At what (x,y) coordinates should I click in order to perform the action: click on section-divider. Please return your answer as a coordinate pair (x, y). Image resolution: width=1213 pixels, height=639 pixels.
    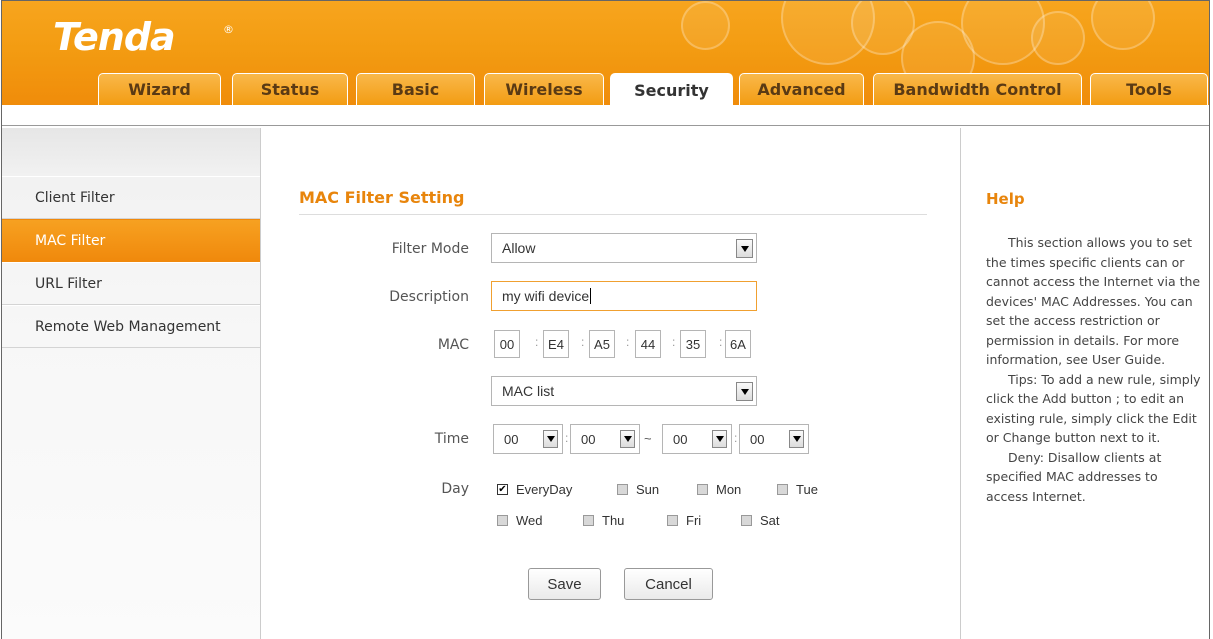
    Looking at the image, I should click on (613, 214).